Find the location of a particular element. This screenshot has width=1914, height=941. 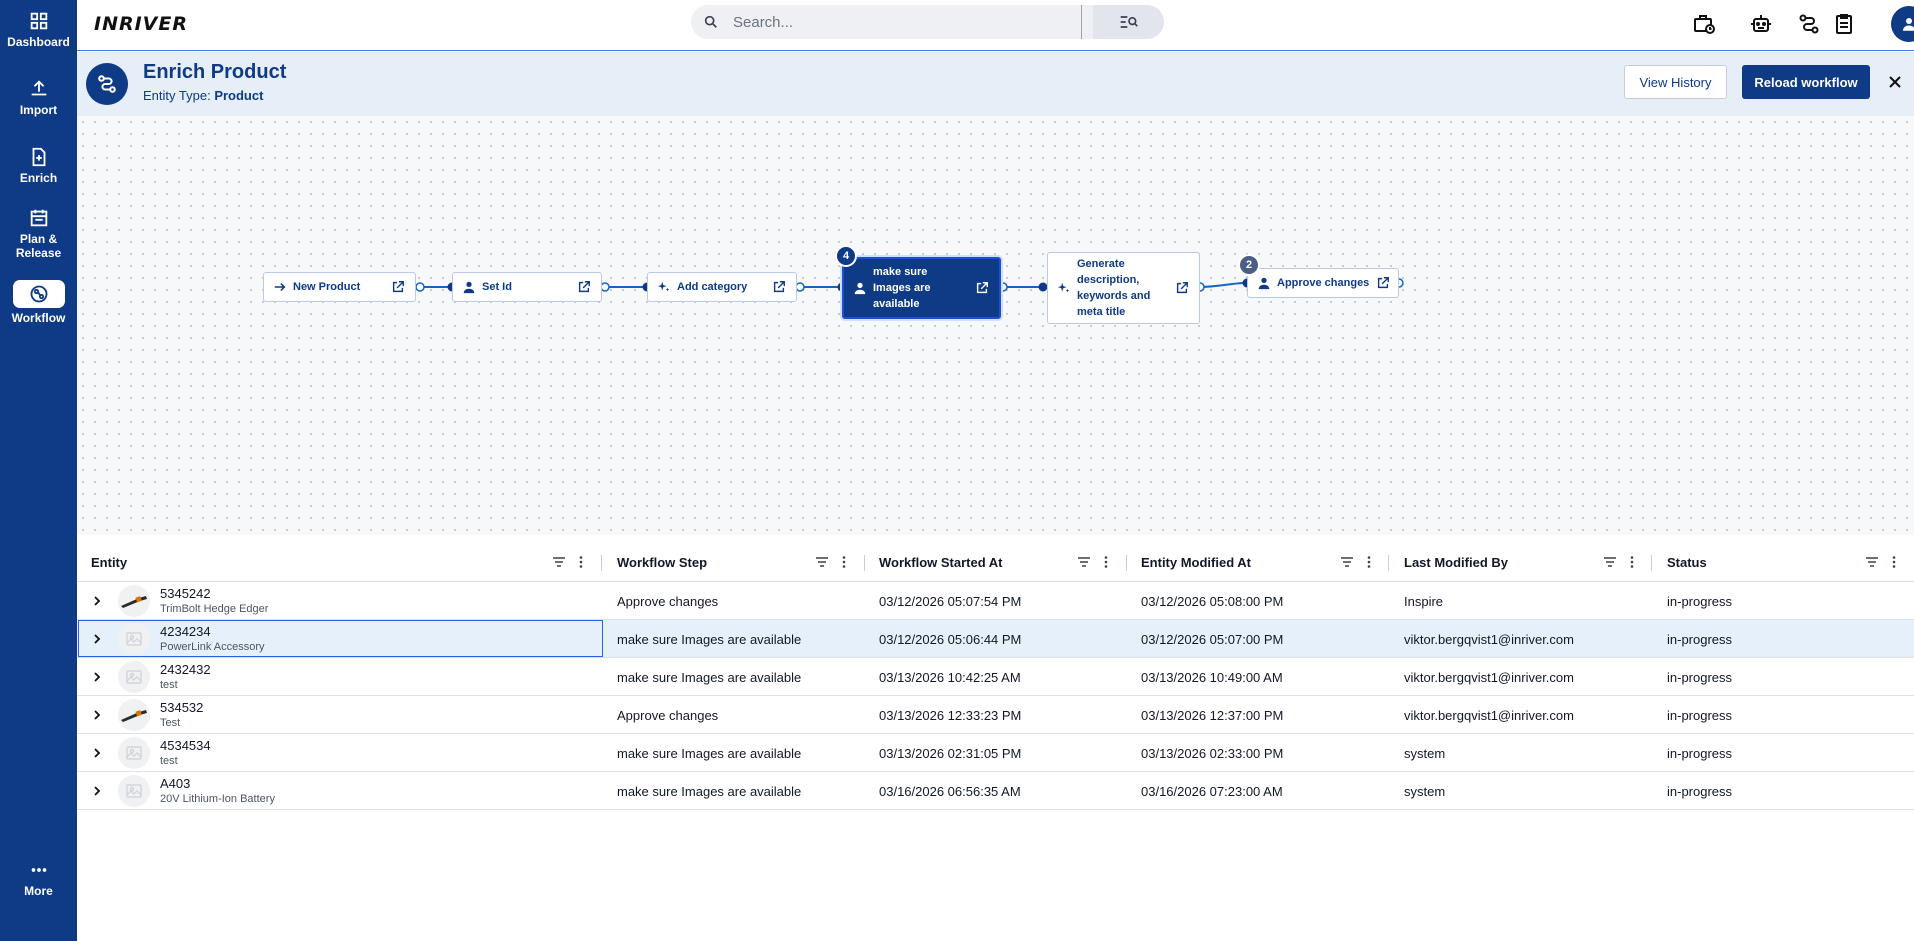

workflow-step-new-product: New Product is located at coordinates (339, 287).